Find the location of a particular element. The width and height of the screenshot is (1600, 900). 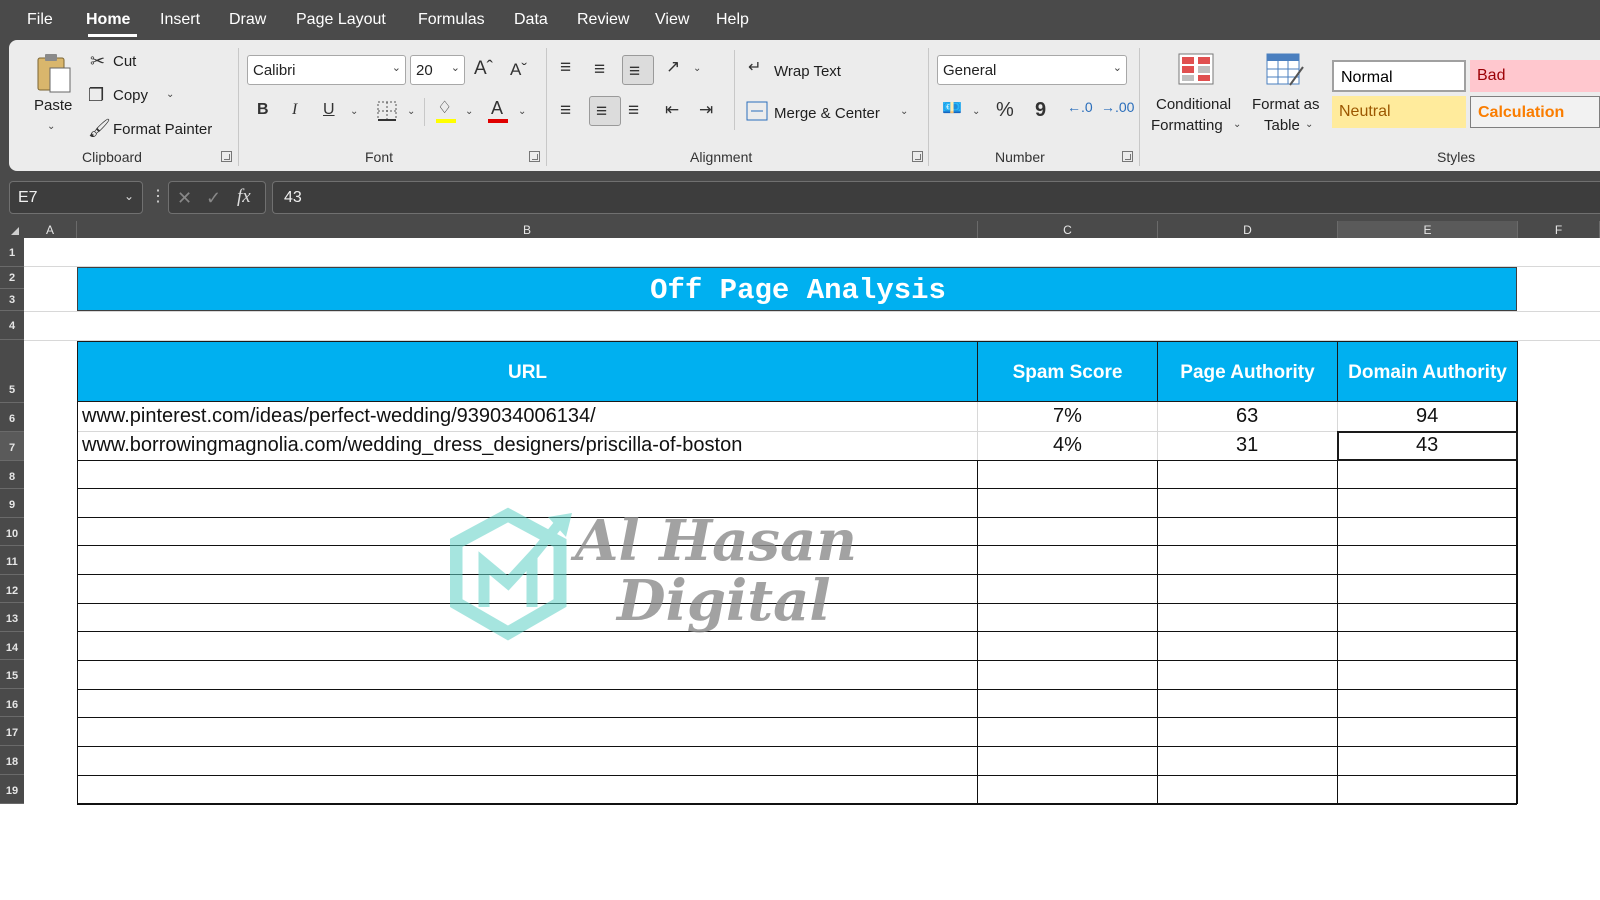

merge-dropdown-icon: ⌄ is located at coordinates (904, 112).